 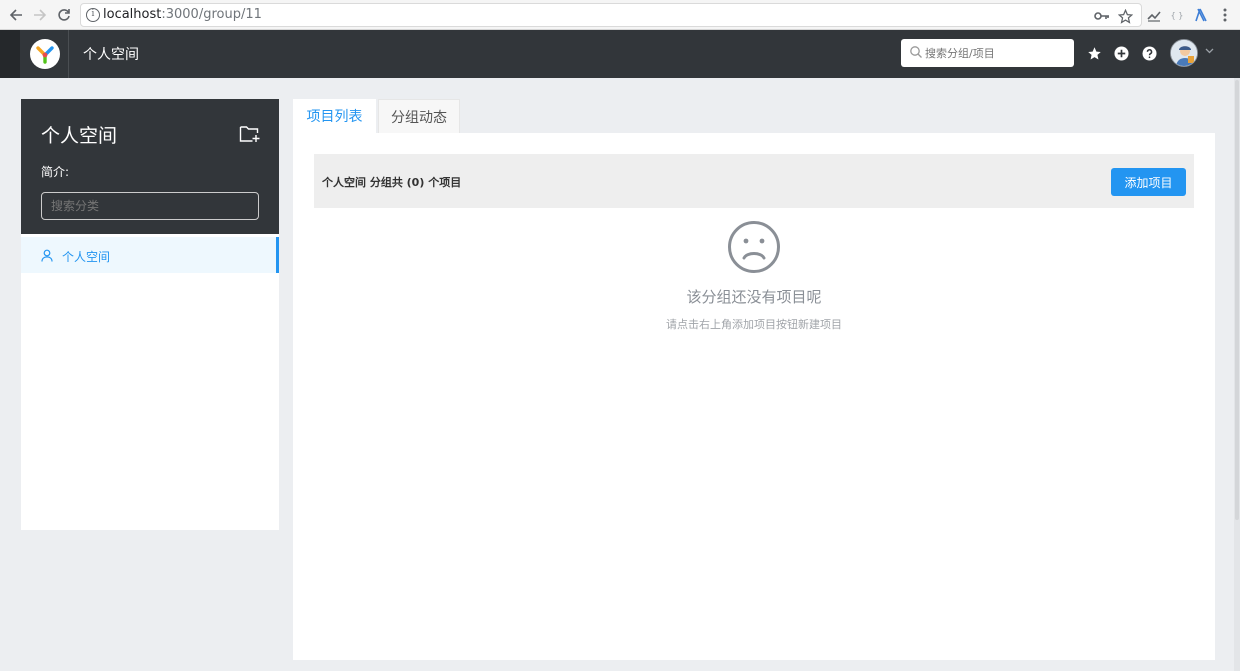 What do you see at coordinates (47, 255) in the screenshot?
I see `user-icon` at bounding box center [47, 255].